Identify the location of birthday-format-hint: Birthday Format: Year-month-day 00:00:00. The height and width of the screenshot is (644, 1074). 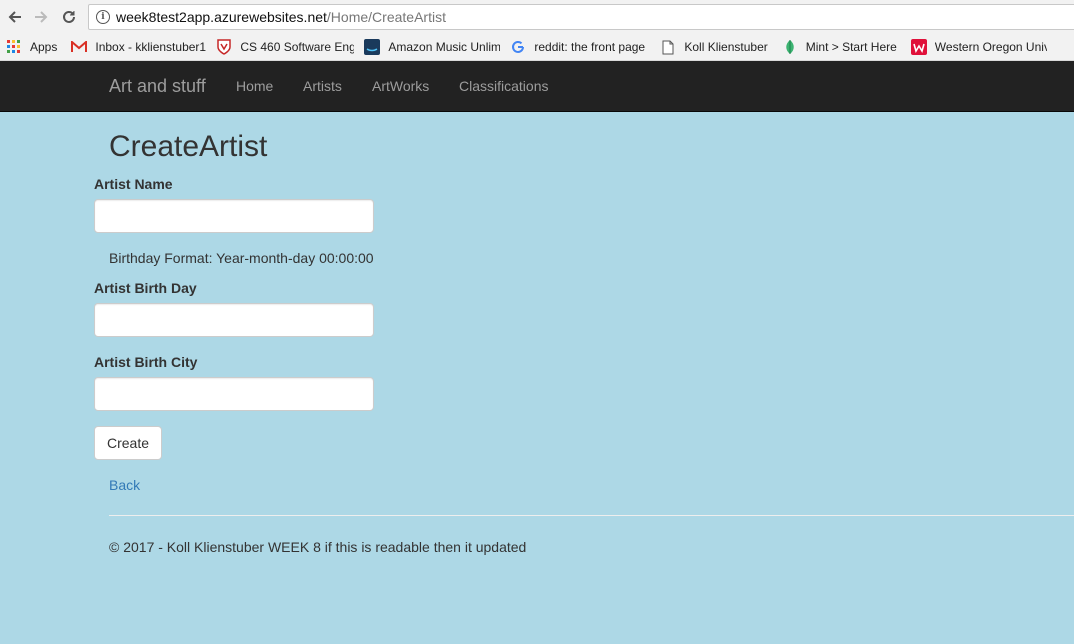
(241, 258).